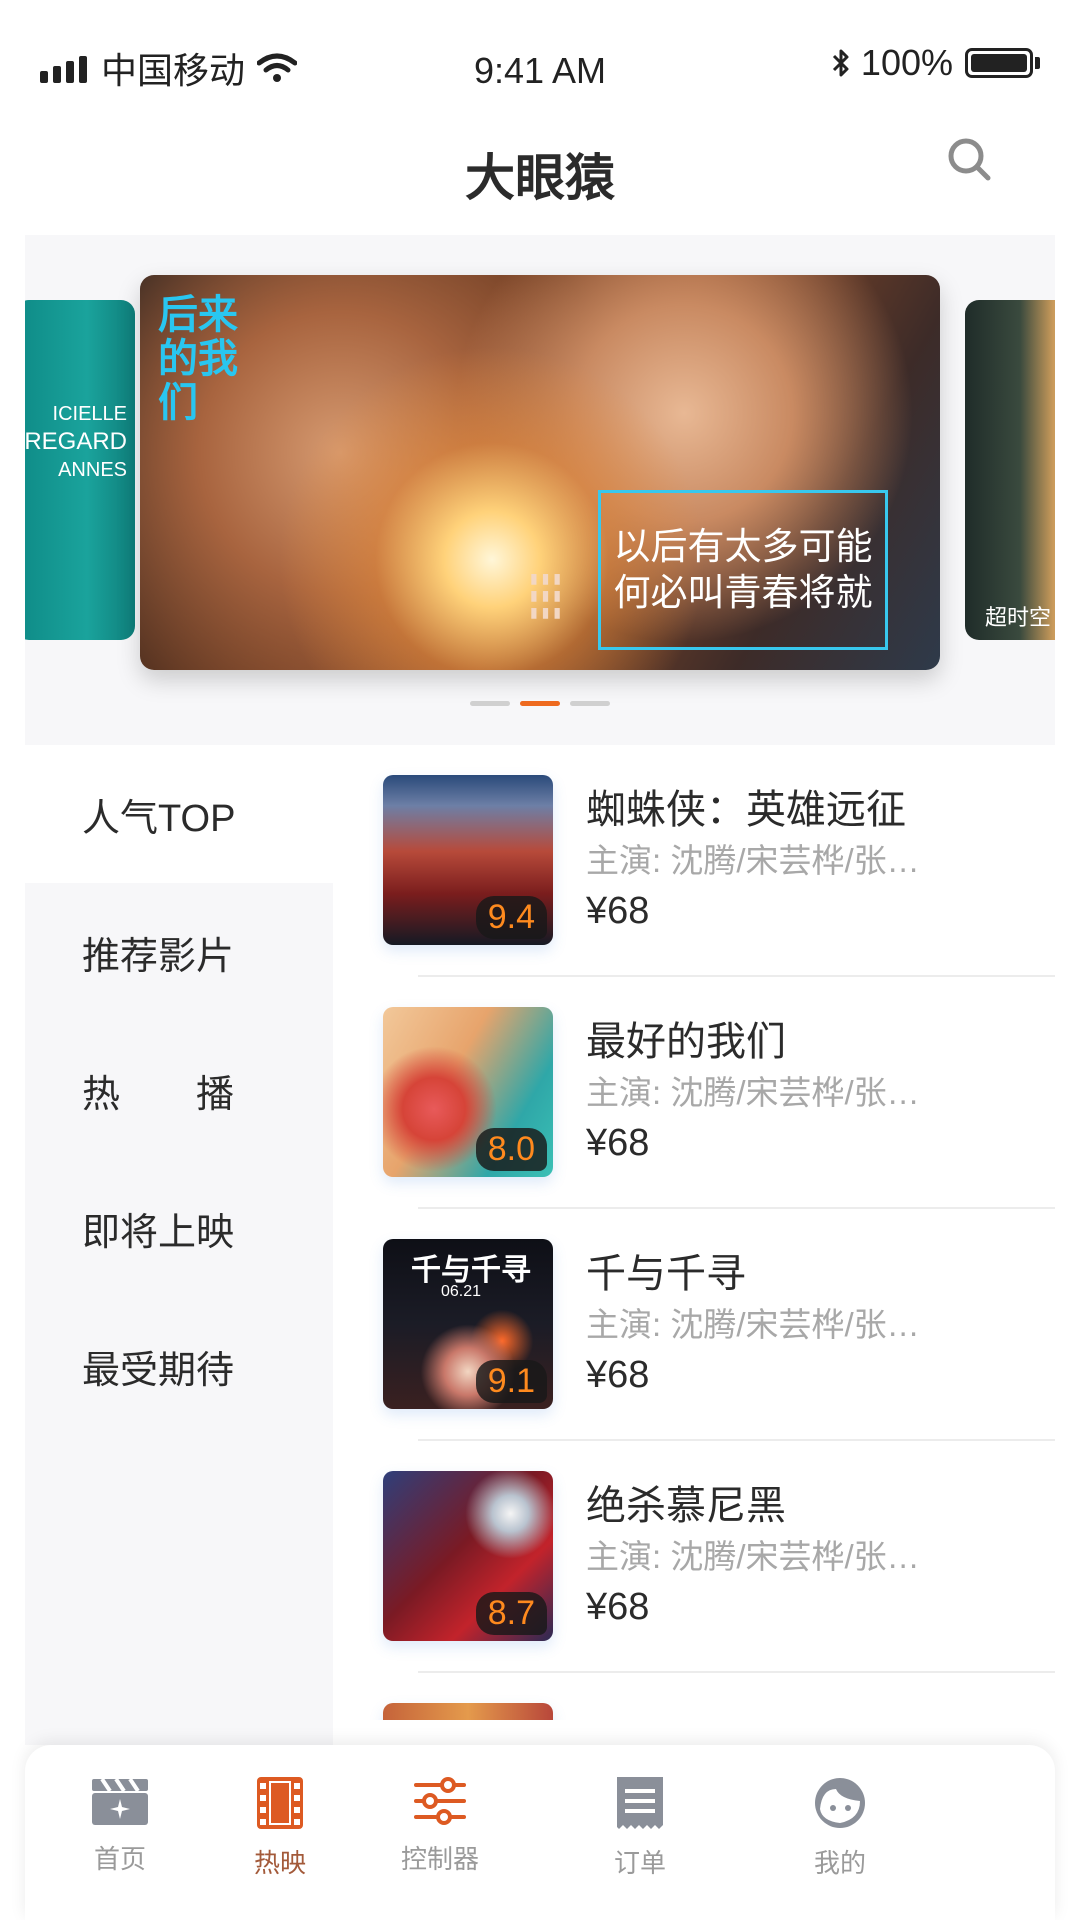 The width and height of the screenshot is (1080, 1920). Describe the element at coordinates (686, 1506) in the screenshot. I see `movie-title: 绝杀慕尼黑` at that location.